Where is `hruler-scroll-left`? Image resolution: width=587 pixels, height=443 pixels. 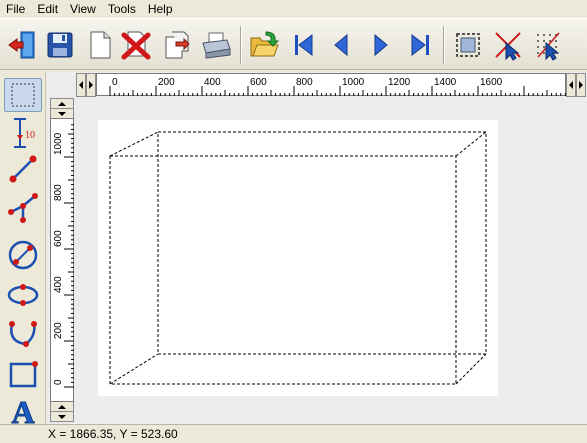 hruler-scroll-left is located at coordinates (81, 85).